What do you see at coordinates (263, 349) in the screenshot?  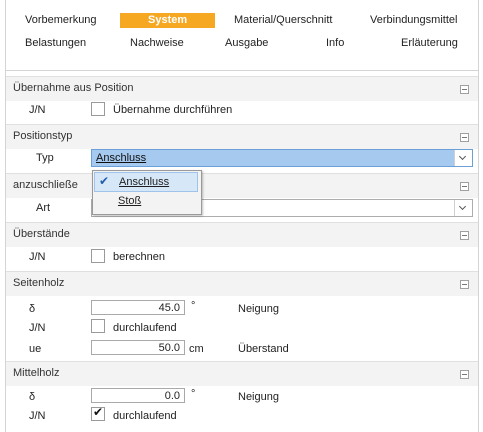 I see `ueberstand-label: Überstand` at bounding box center [263, 349].